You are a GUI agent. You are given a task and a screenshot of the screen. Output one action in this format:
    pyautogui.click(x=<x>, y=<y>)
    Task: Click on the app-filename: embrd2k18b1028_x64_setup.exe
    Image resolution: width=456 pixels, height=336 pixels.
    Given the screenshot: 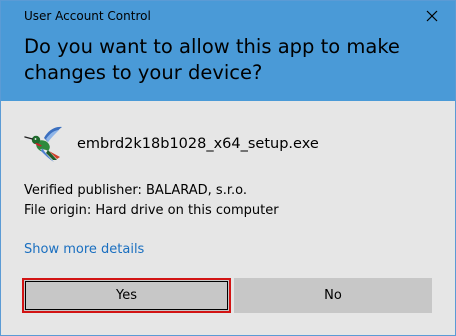 What is the action you would take?
    pyautogui.click(x=198, y=144)
    